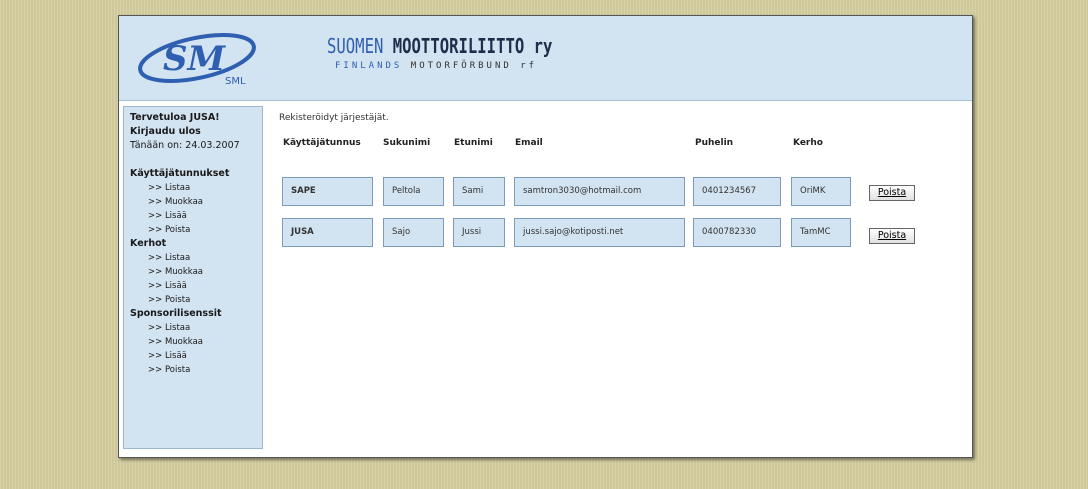 The image size is (1088, 489). I want to click on org-name-part1: SUOMEN, so click(355, 46).